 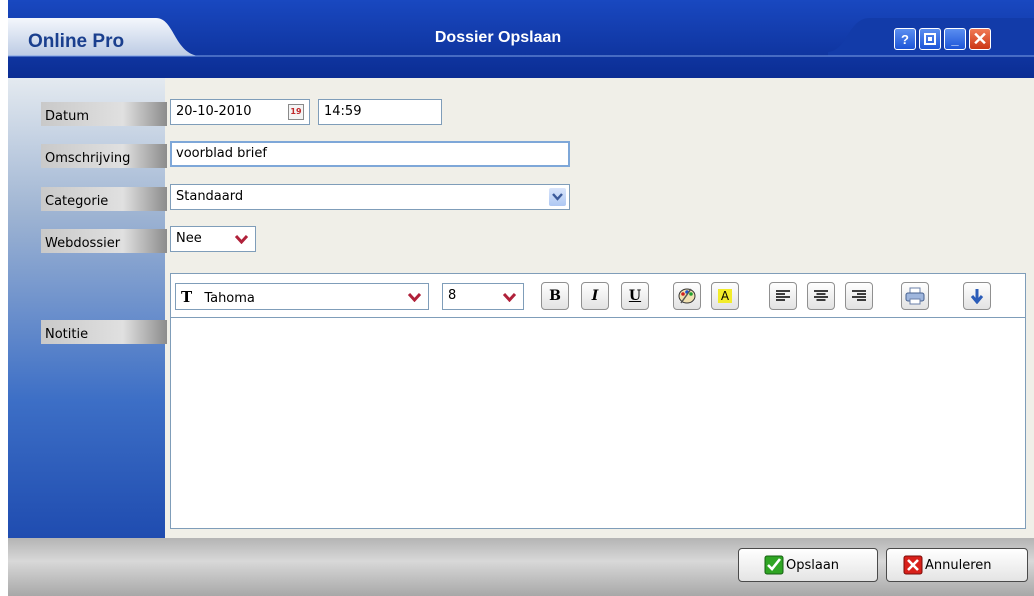 I want to click on categorie-label: Categorie, so click(x=104, y=199).